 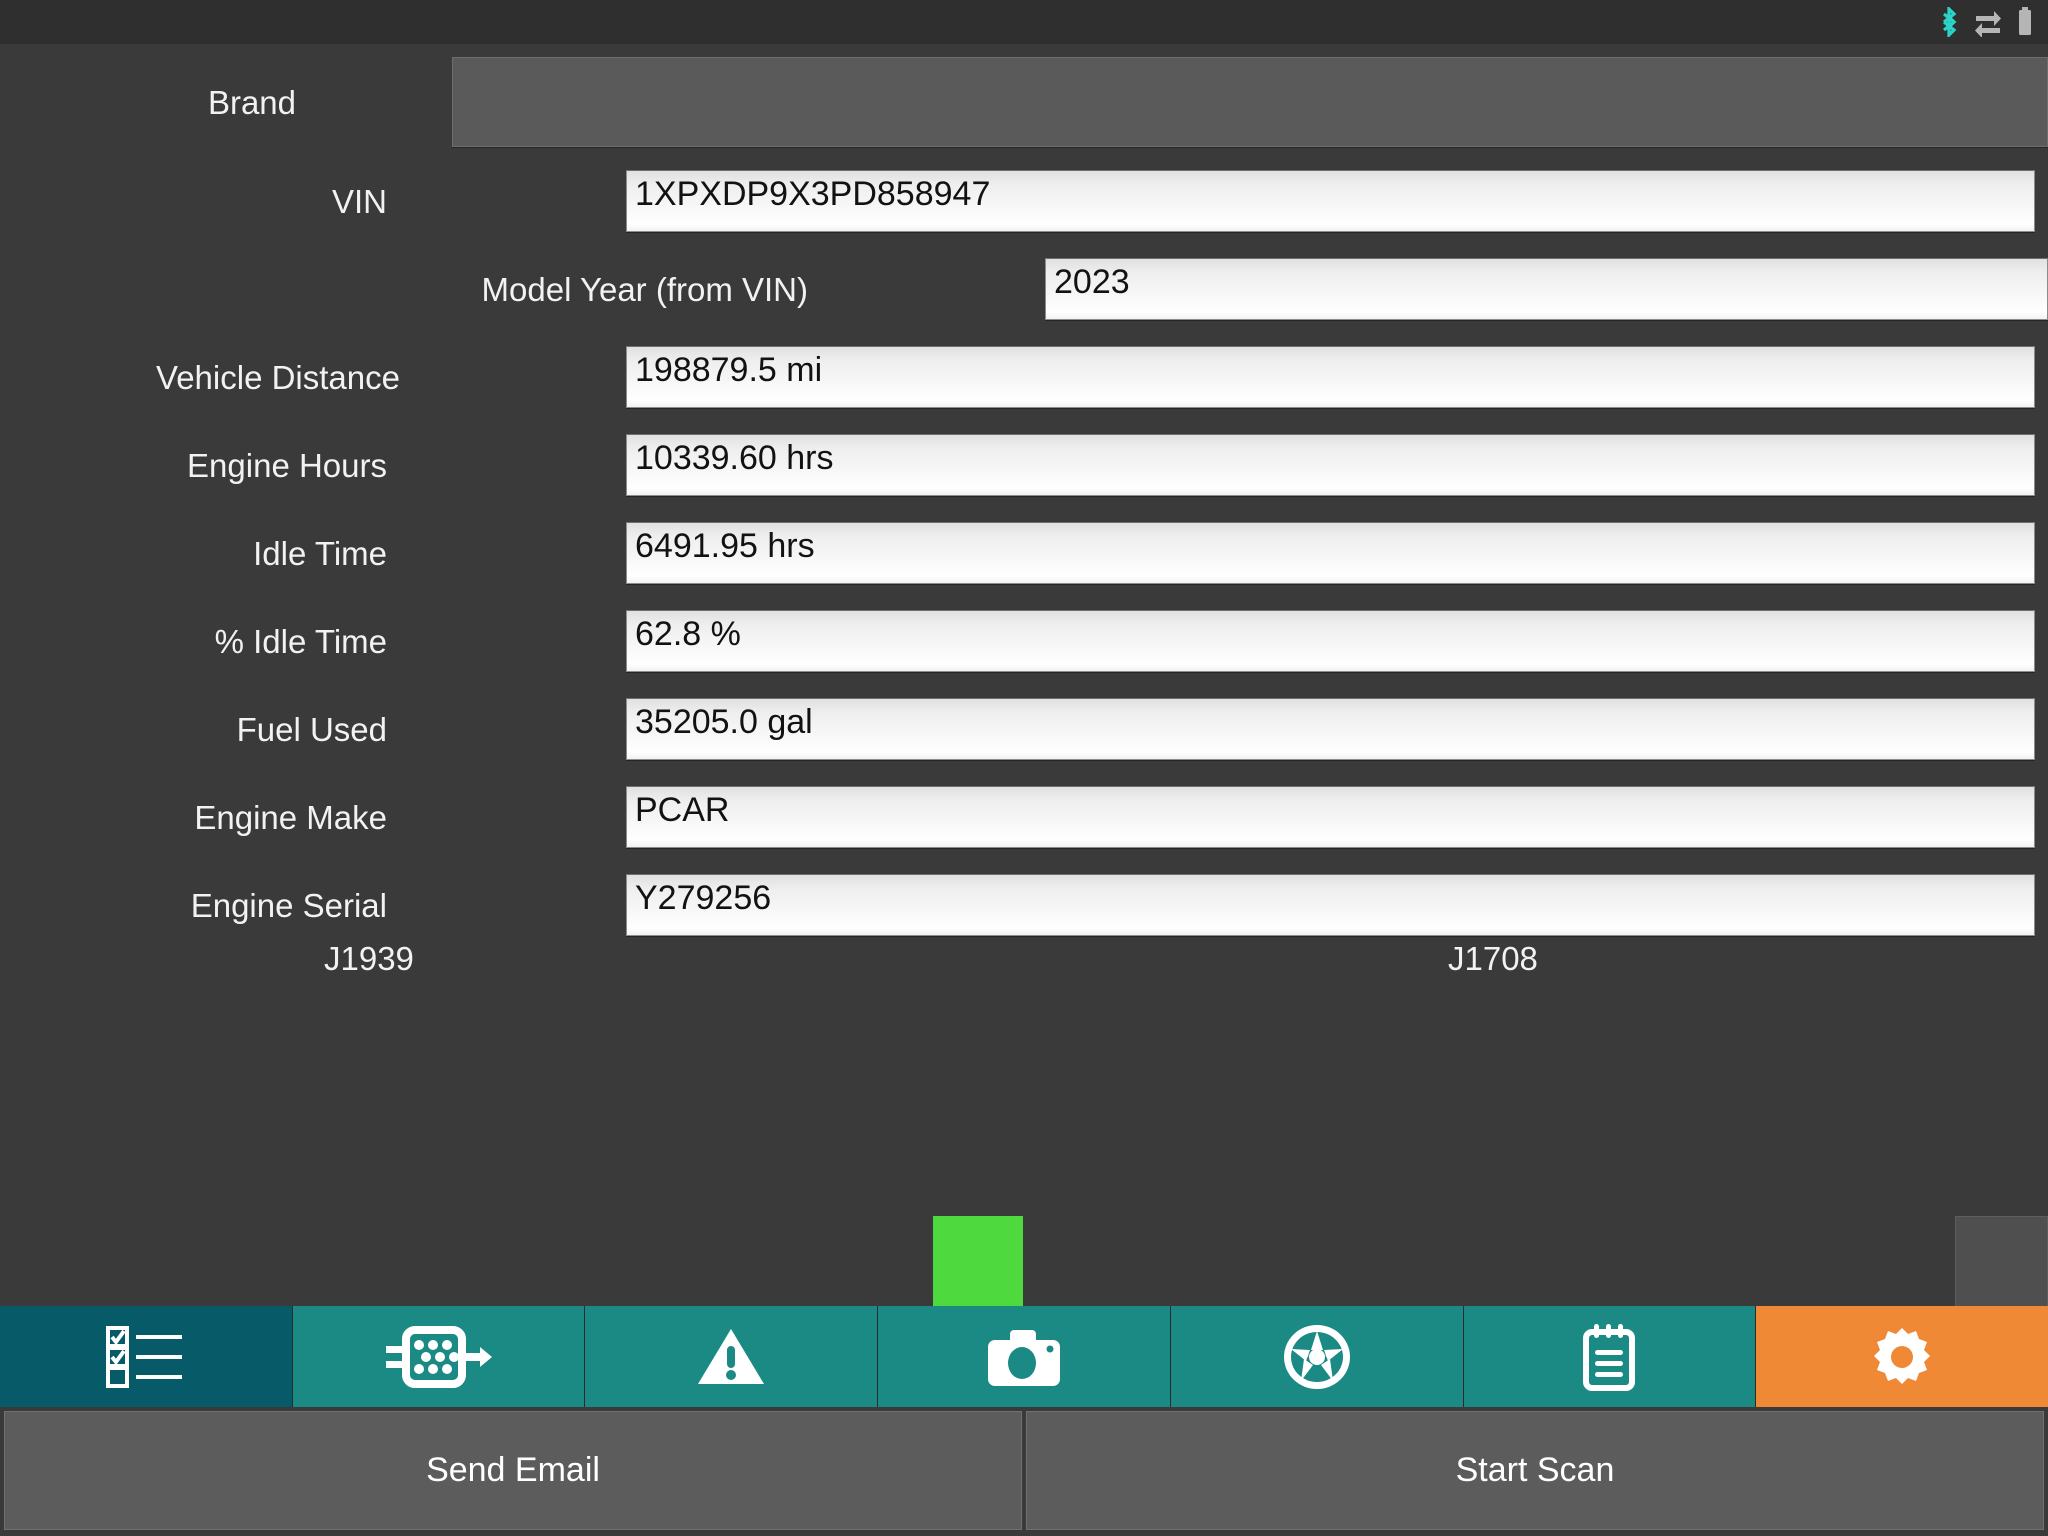 What do you see at coordinates (359, 201) in the screenshot?
I see `label-vin: VIN` at bounding box center [359, 201].